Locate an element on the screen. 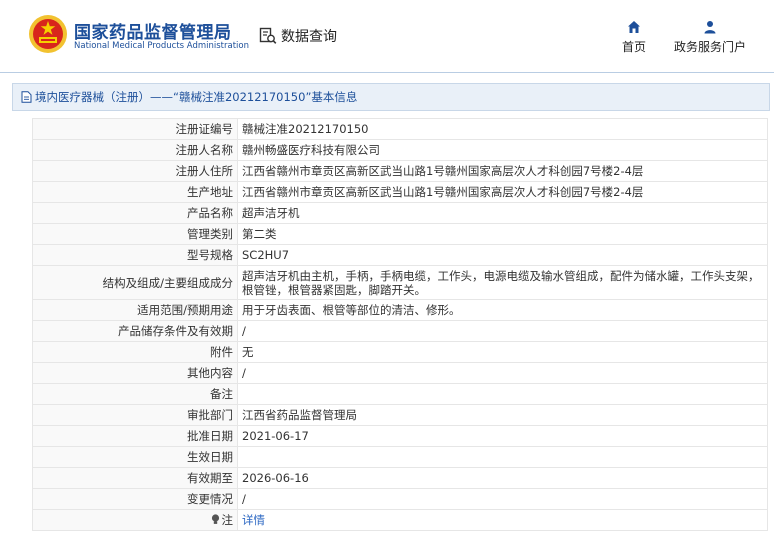 The image size is (774, 546). nav-gov-service-portal: 政务服务门户 is located at coordinates (710, 37).